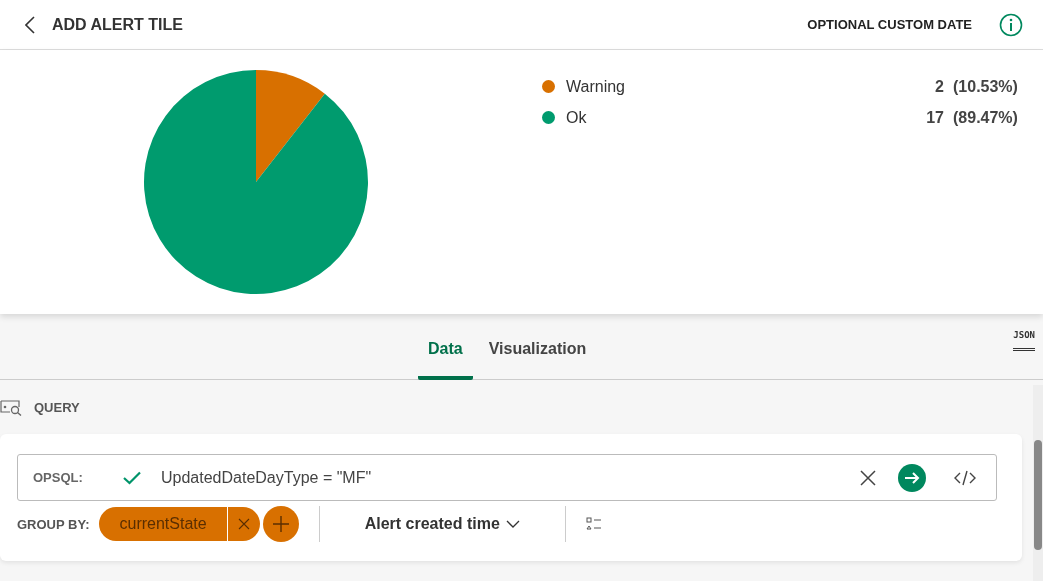 This screenshot has height=581, width=1043. What do you see at coordinates (577, 117) in the screenshot?
I see `legend-label: Ok` at bounding box center [577, 117].